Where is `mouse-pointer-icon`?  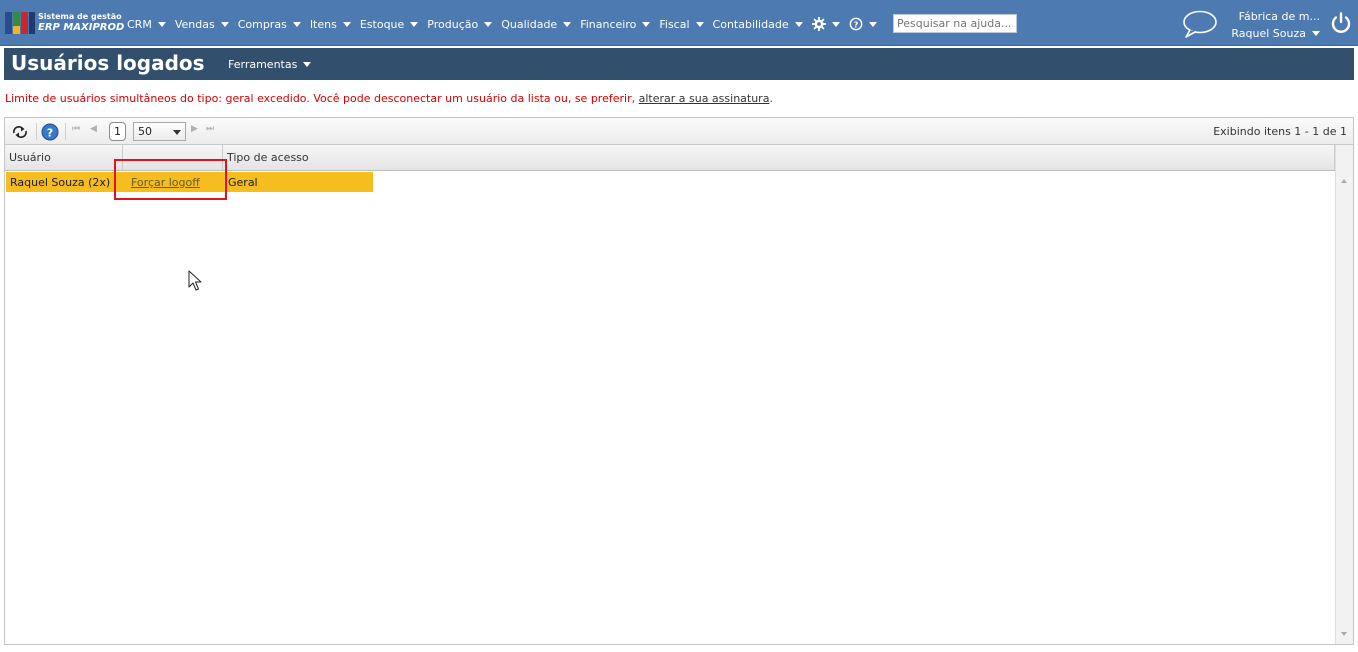
mouse-pointer-icon is located at coordinates (195, 281).